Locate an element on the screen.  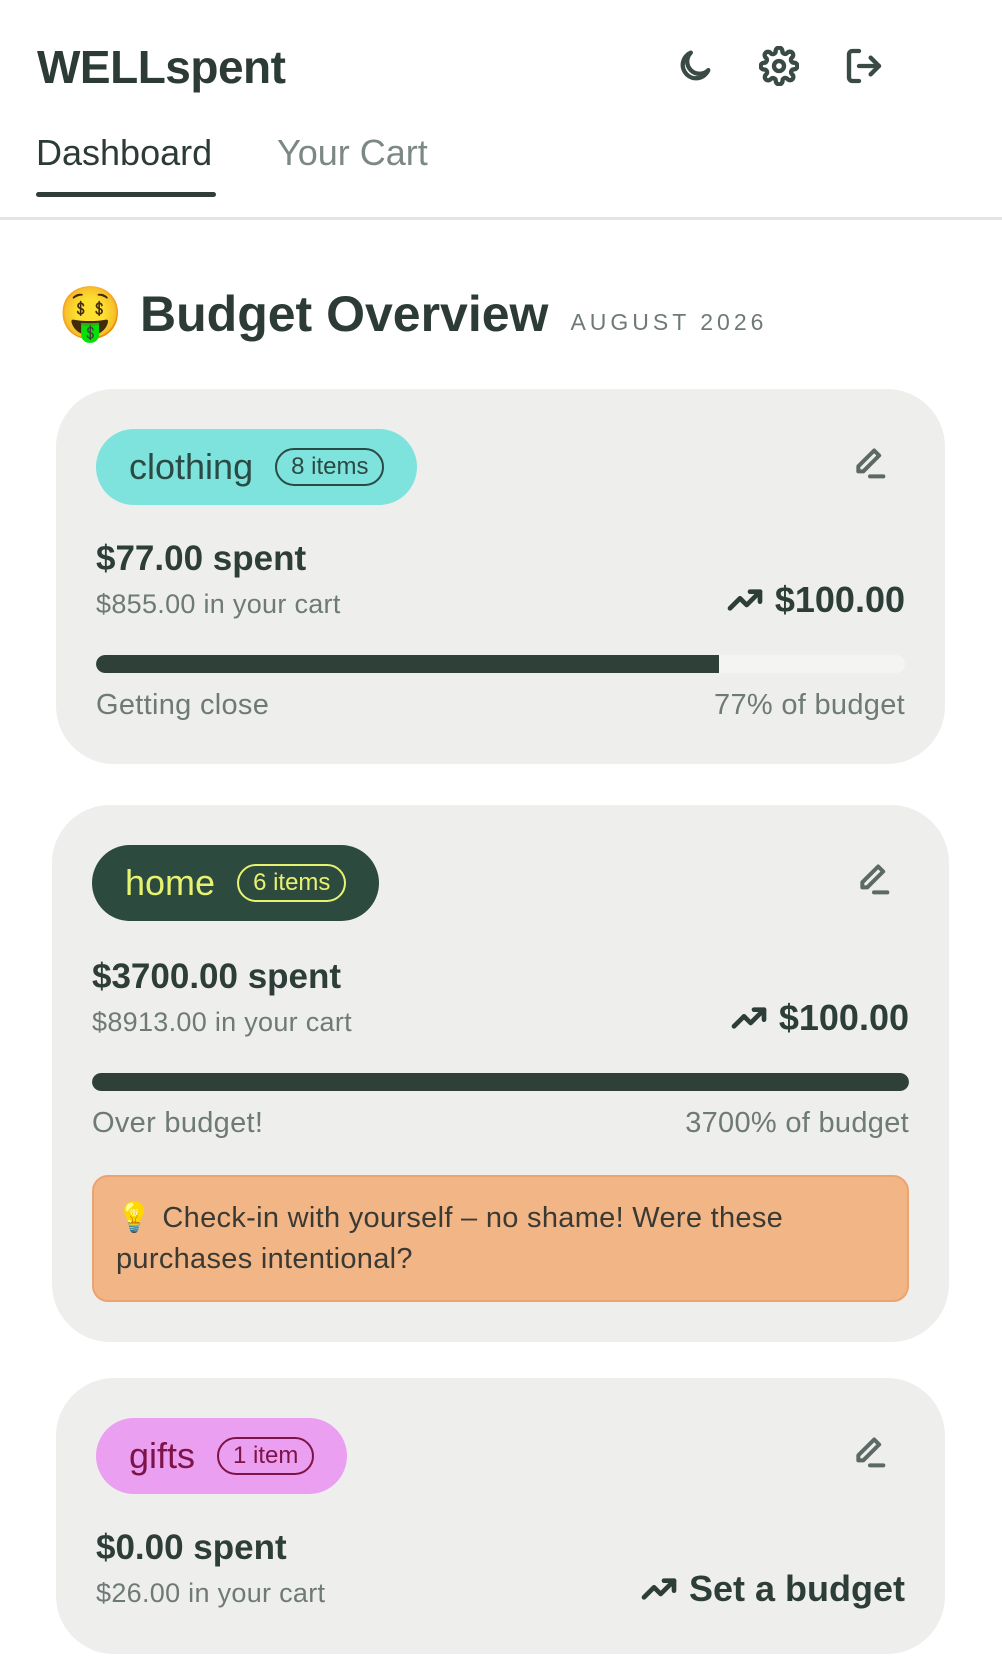
in-cart-amount: $26.00 in your cart is located at coordinates (211, 1593).